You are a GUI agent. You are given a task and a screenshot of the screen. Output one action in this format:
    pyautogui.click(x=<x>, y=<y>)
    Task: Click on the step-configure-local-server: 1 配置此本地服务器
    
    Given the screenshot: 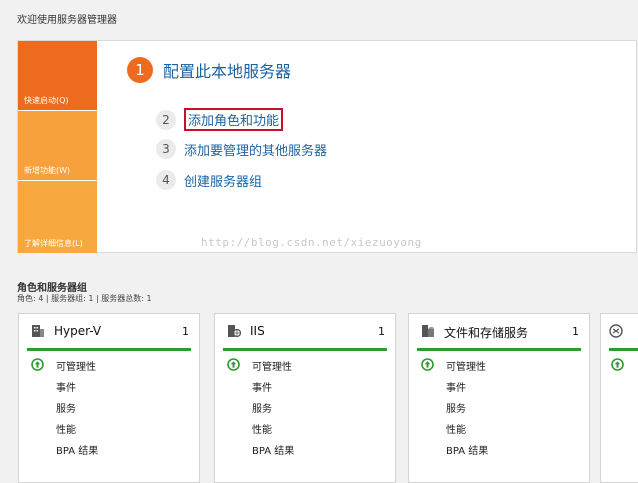 What is the action you would take?
    pyautogui.click(x=209, y=70)
    